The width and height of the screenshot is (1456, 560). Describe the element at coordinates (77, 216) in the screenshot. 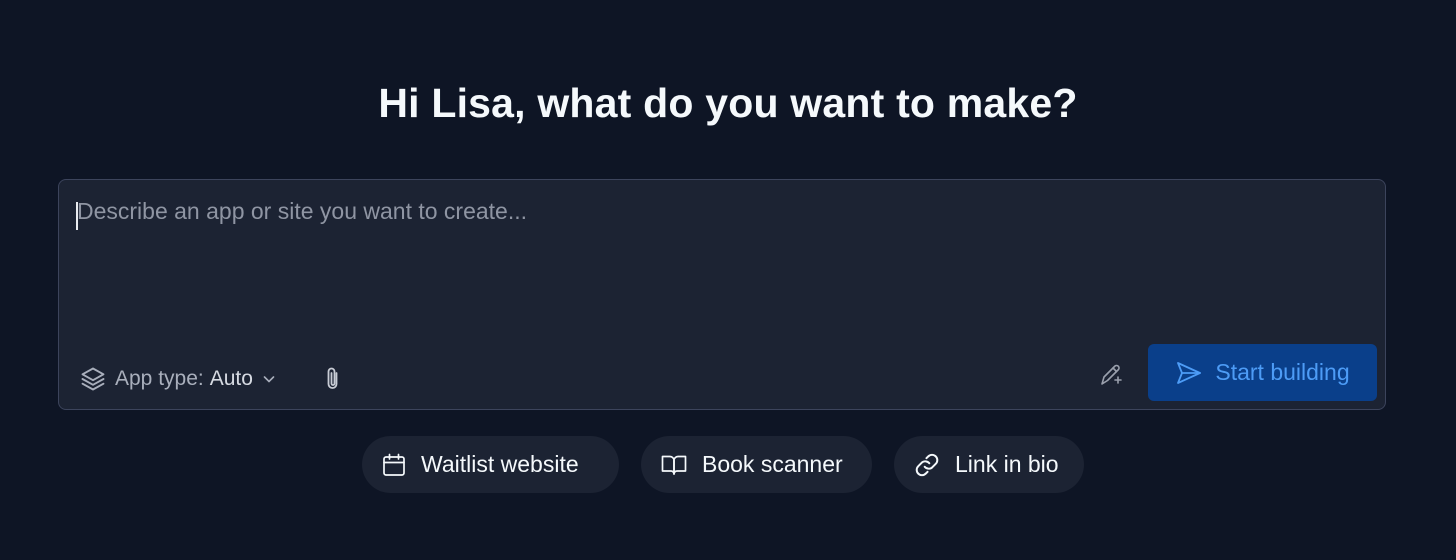

I see `text-caret` at that location.